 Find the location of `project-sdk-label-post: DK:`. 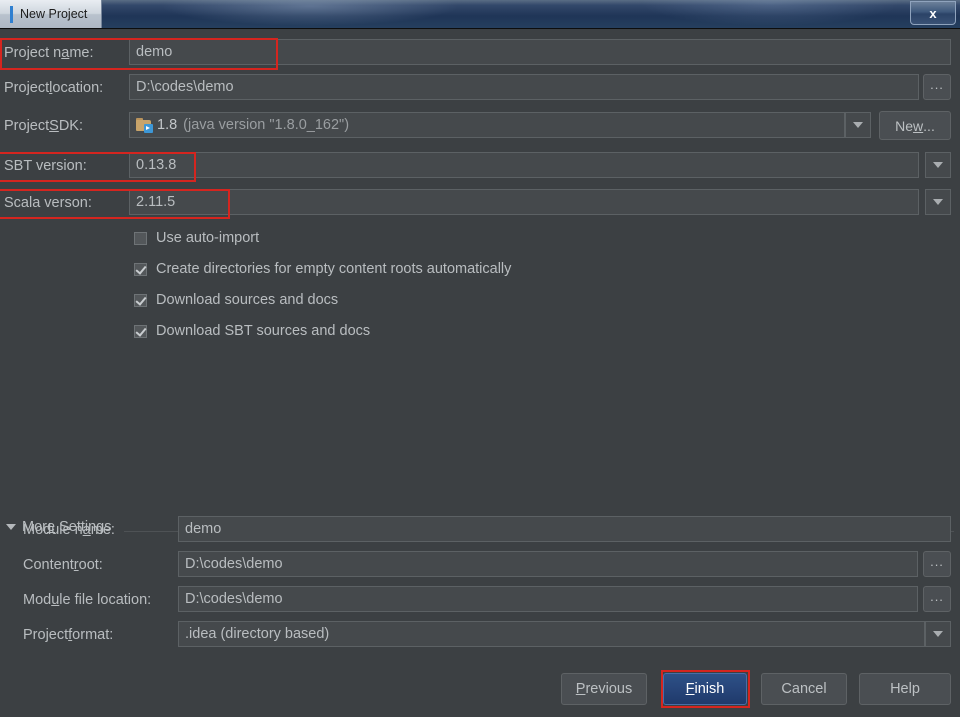

project-sdk-label-post: DK: is located at coordinates (70, 126).